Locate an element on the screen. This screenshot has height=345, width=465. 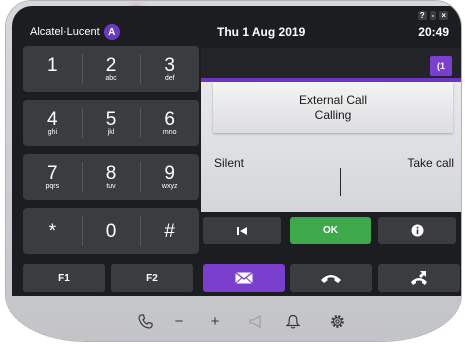
mail-icon is located at coordinates (244, 278).